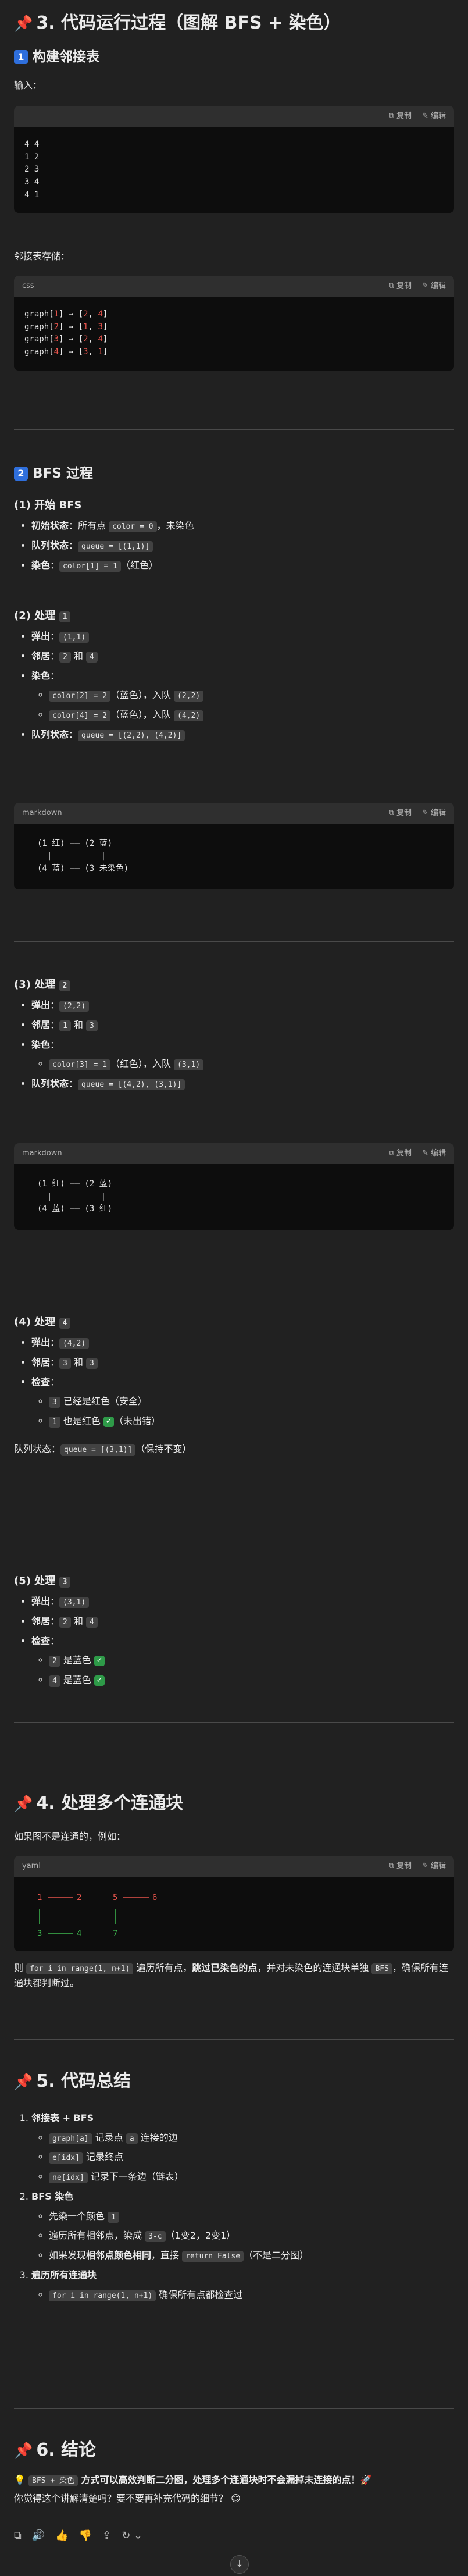 The height and width of the screenshot is (2576, 468). Describe the element at coordinates (79, 1933) in the screenshot. I see `node-4: 4` at that location.